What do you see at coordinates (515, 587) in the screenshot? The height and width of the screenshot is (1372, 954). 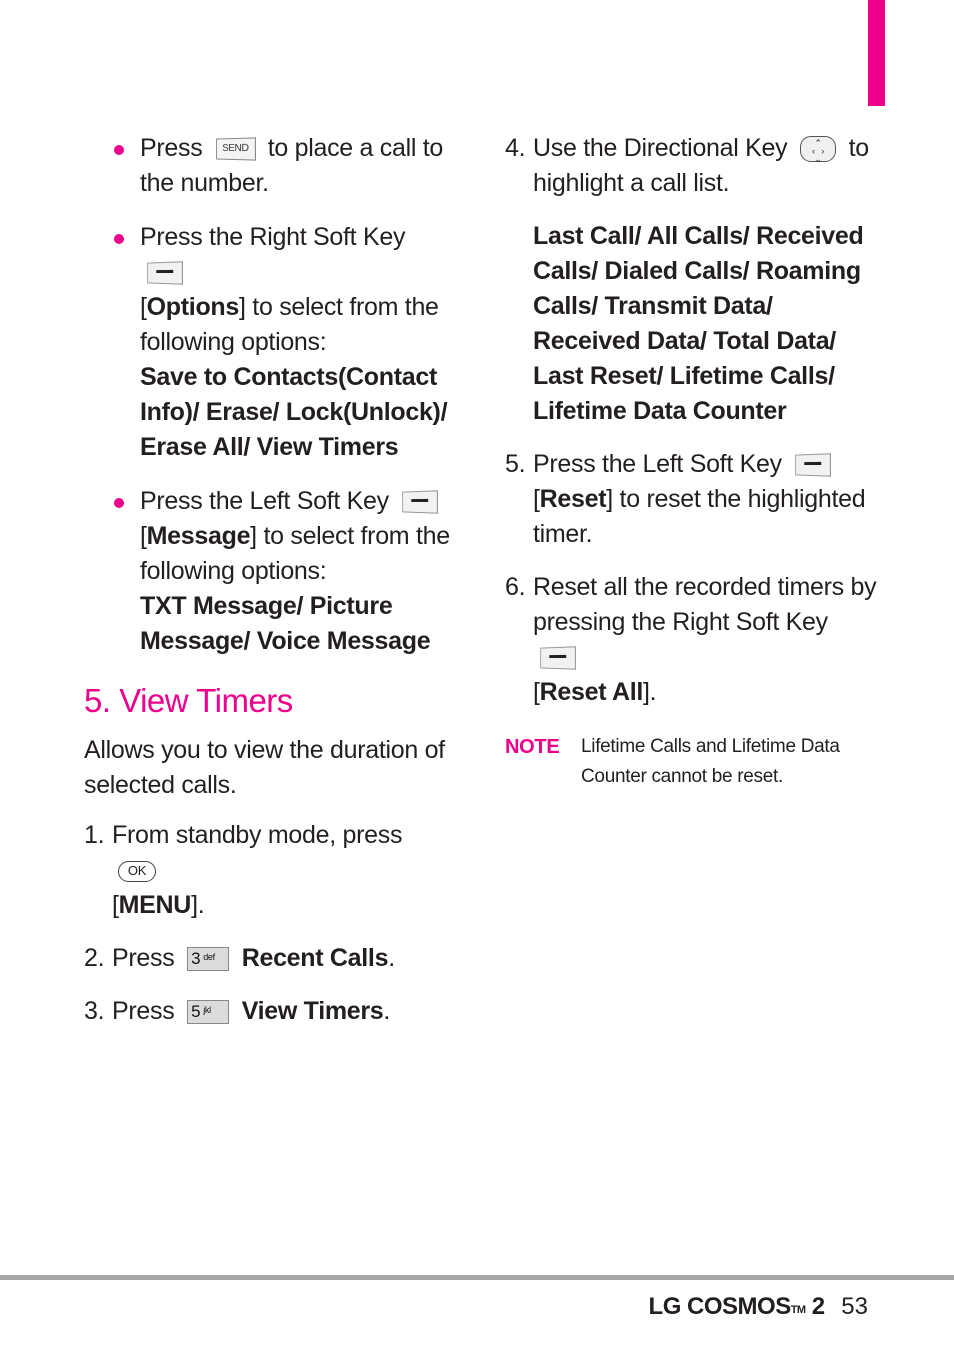 I see `step-number: 6.` at bounding box center [515, 587].